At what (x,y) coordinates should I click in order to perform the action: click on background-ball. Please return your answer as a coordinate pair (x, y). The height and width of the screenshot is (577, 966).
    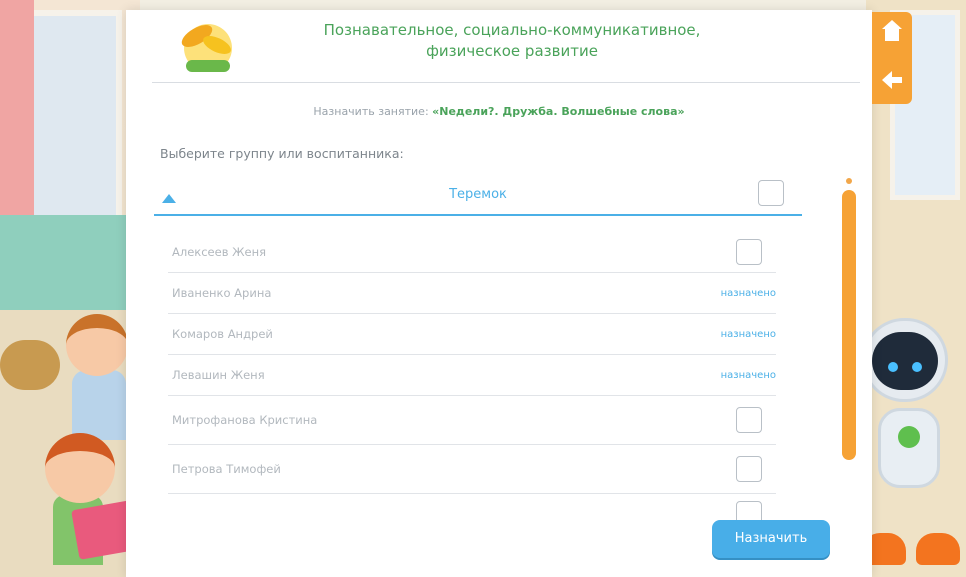
    Looking at the image, I should click on (30, 365).